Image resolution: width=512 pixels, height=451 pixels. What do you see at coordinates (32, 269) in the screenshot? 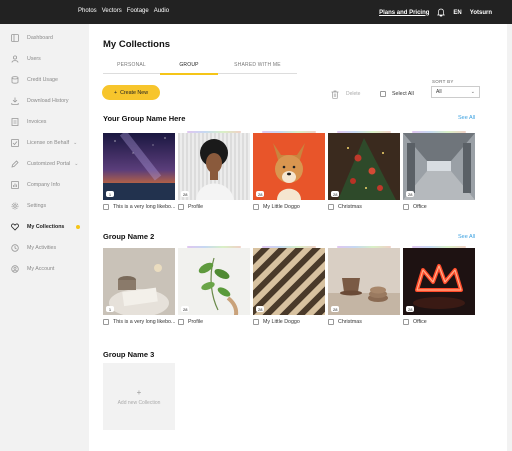
I see `sidebar-item-my-account: My Account` at bounding box center [32, 269].